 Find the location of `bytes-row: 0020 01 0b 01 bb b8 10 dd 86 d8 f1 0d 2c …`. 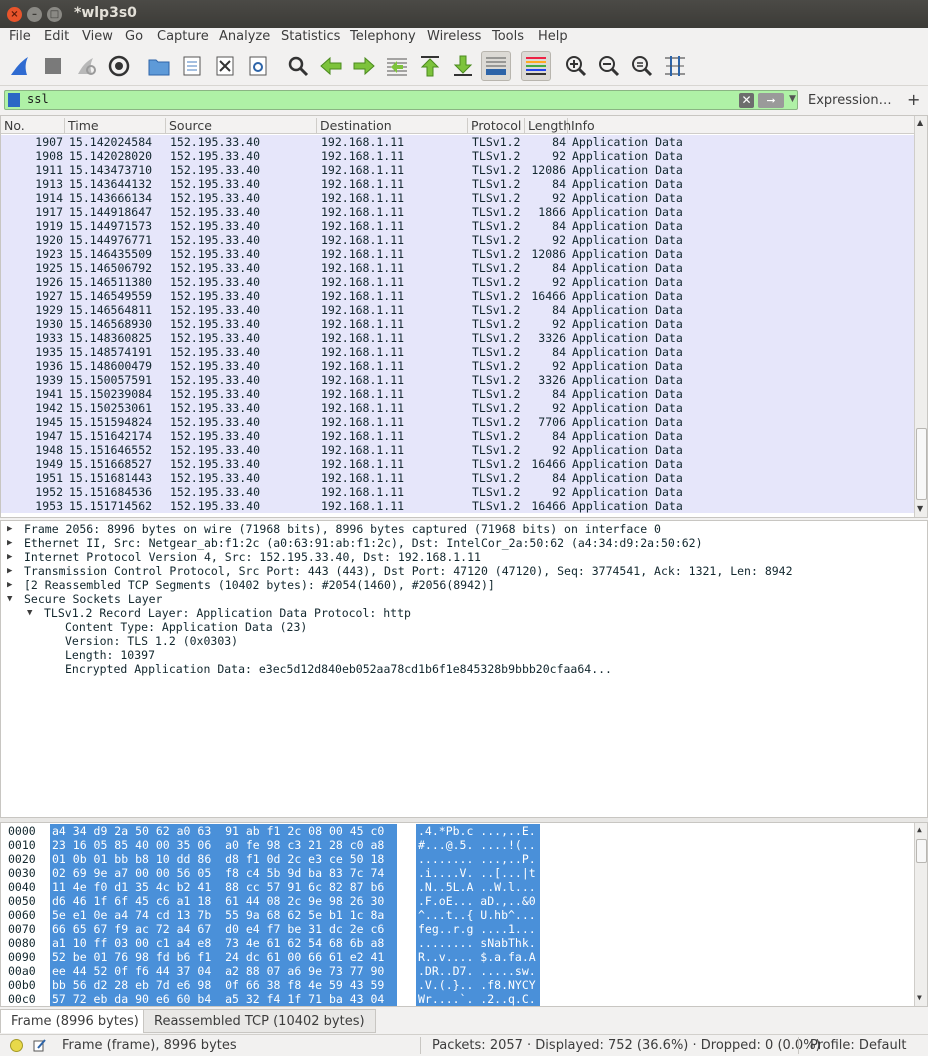

bytes-row: 0020 01 0b 01 bb b8 10 dd 86 d8 f1 0d 2c … is located at coordinates (458, 859).